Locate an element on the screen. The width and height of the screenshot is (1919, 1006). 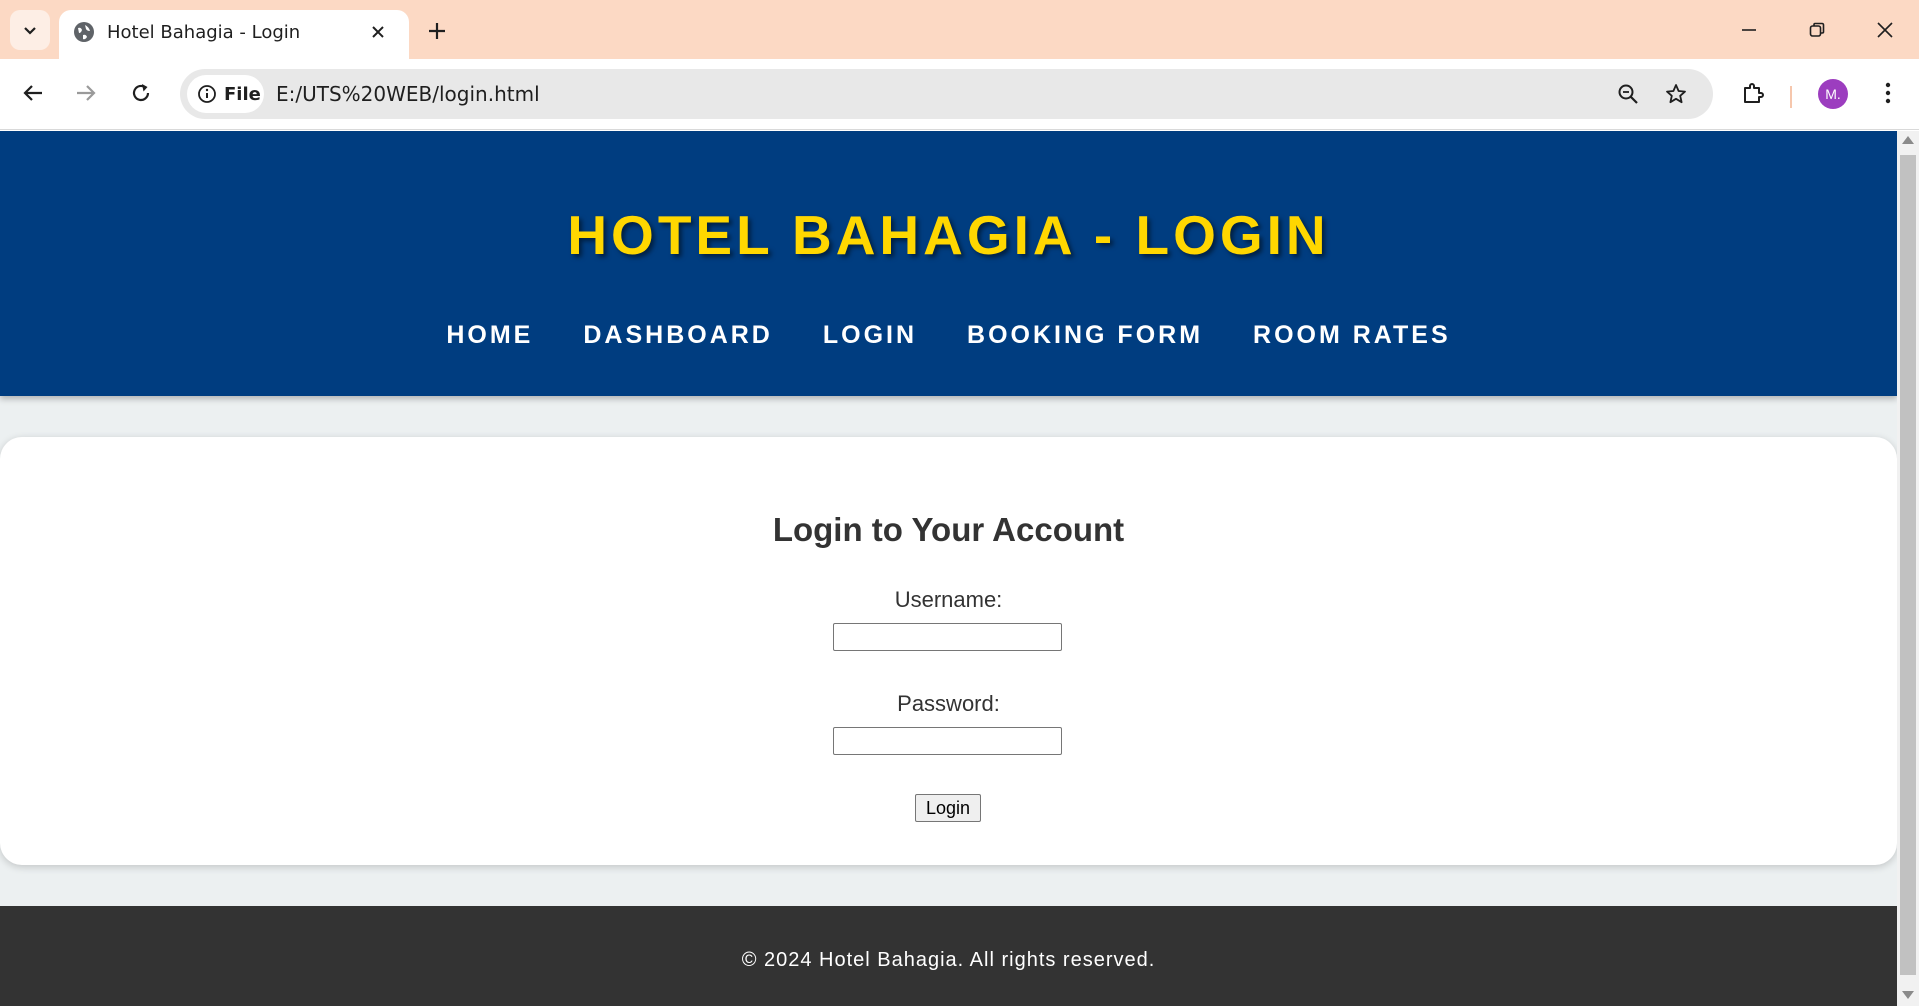
plus-icon is located at coordinates (437, 31).